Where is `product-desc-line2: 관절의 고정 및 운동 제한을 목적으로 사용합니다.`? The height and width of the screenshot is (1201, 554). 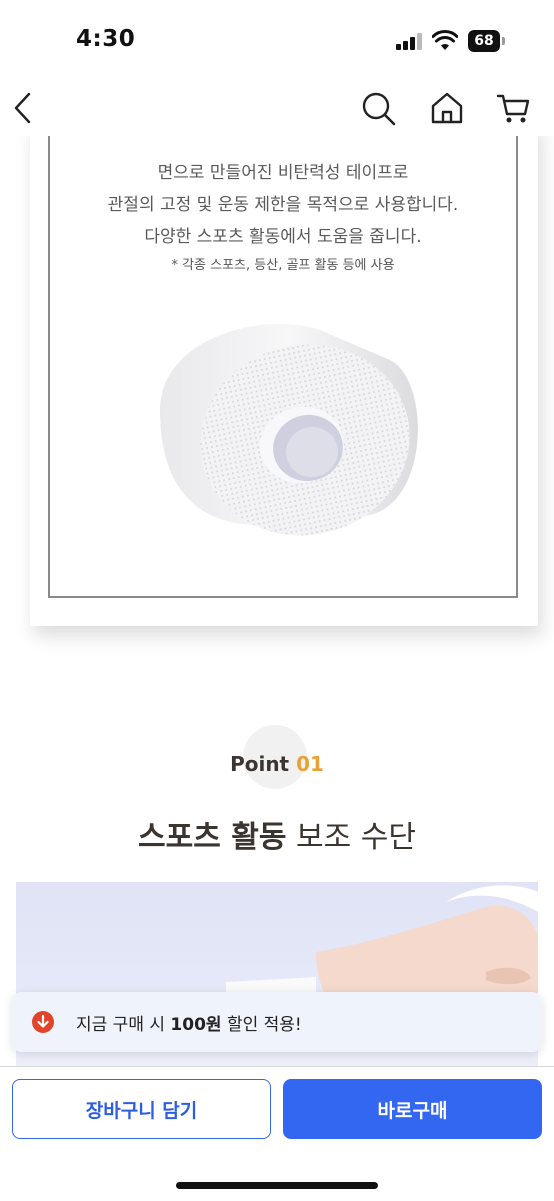
product-desc-line2: 관절의 고정 및 운동 제한을 목적으로 사용합니다. is located at coordinates (283, 205).